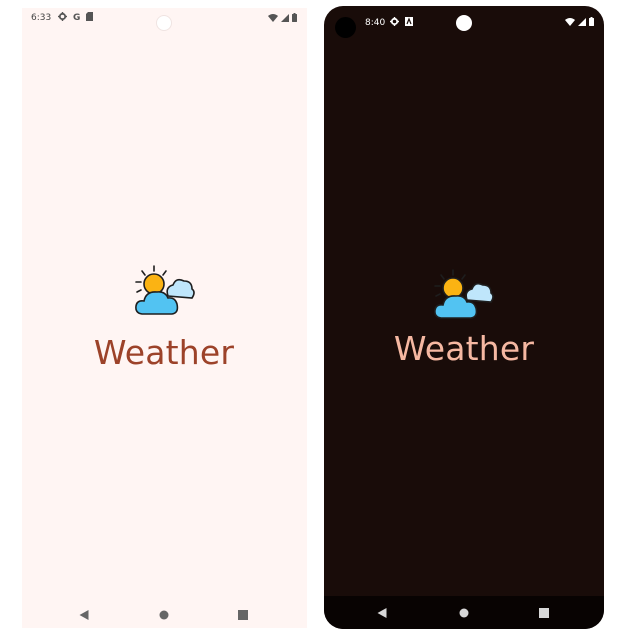 This screenshot has height=637, width=622. I want to click on sd-card-icon, so click(90, 18).